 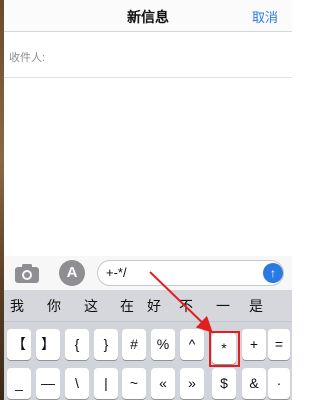 I want to click on candidate-word: 你, so click(x=54, y=306).